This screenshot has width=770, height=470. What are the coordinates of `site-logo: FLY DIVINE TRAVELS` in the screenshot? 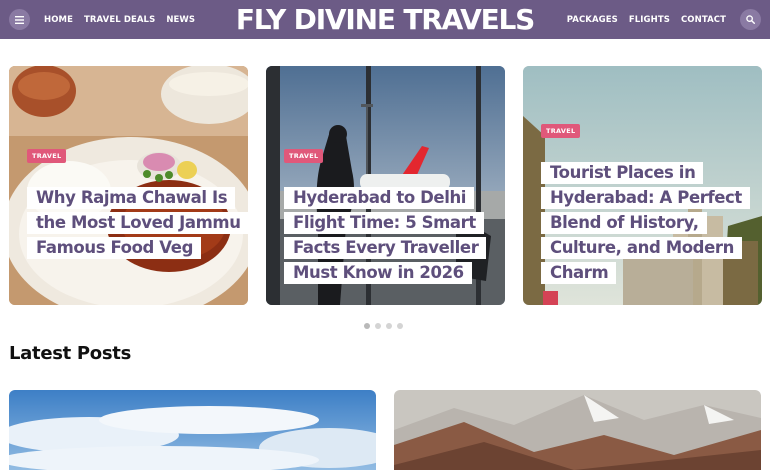 It's located at (386, 19).